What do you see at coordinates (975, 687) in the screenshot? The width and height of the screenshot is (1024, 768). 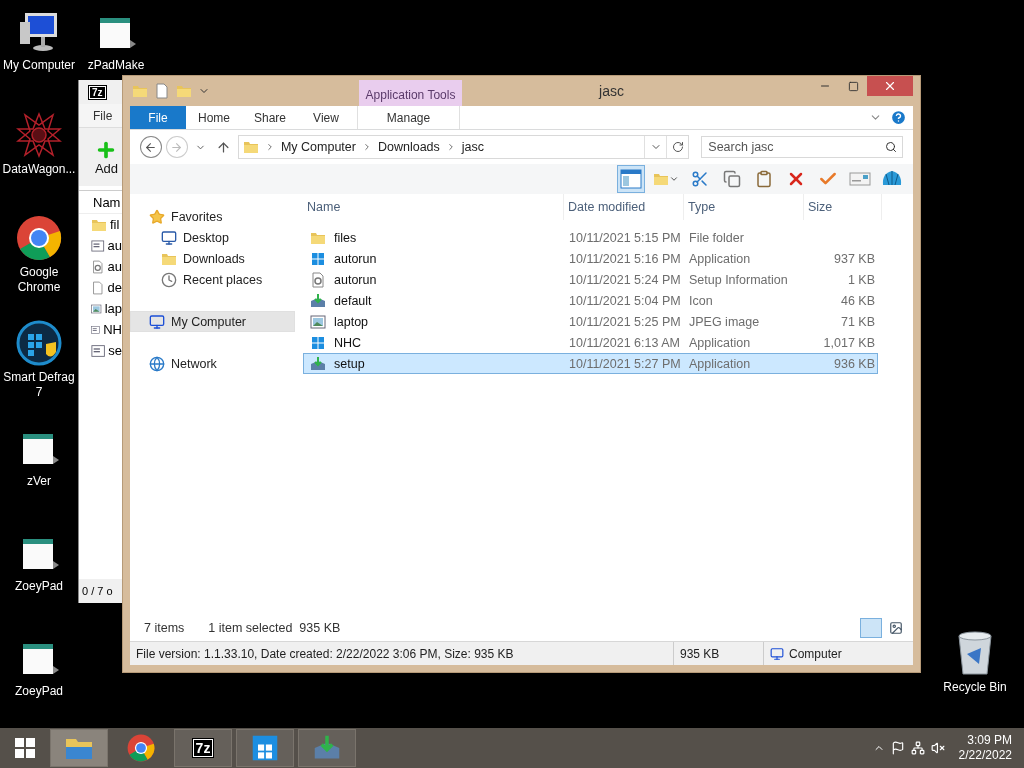 I see `desktop-icon-label: Recycle Bin` at bounding box center [975, 687].